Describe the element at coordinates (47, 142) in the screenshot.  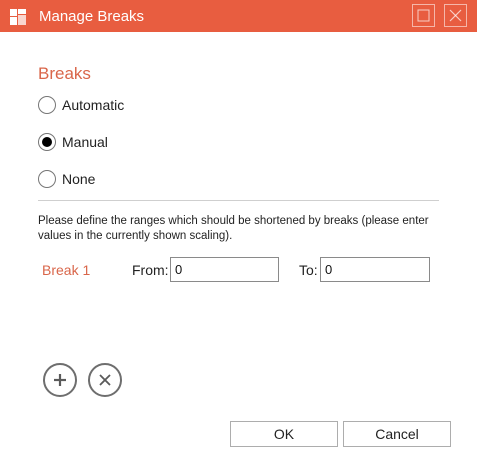
I see `radio-manual-circle` at that location.